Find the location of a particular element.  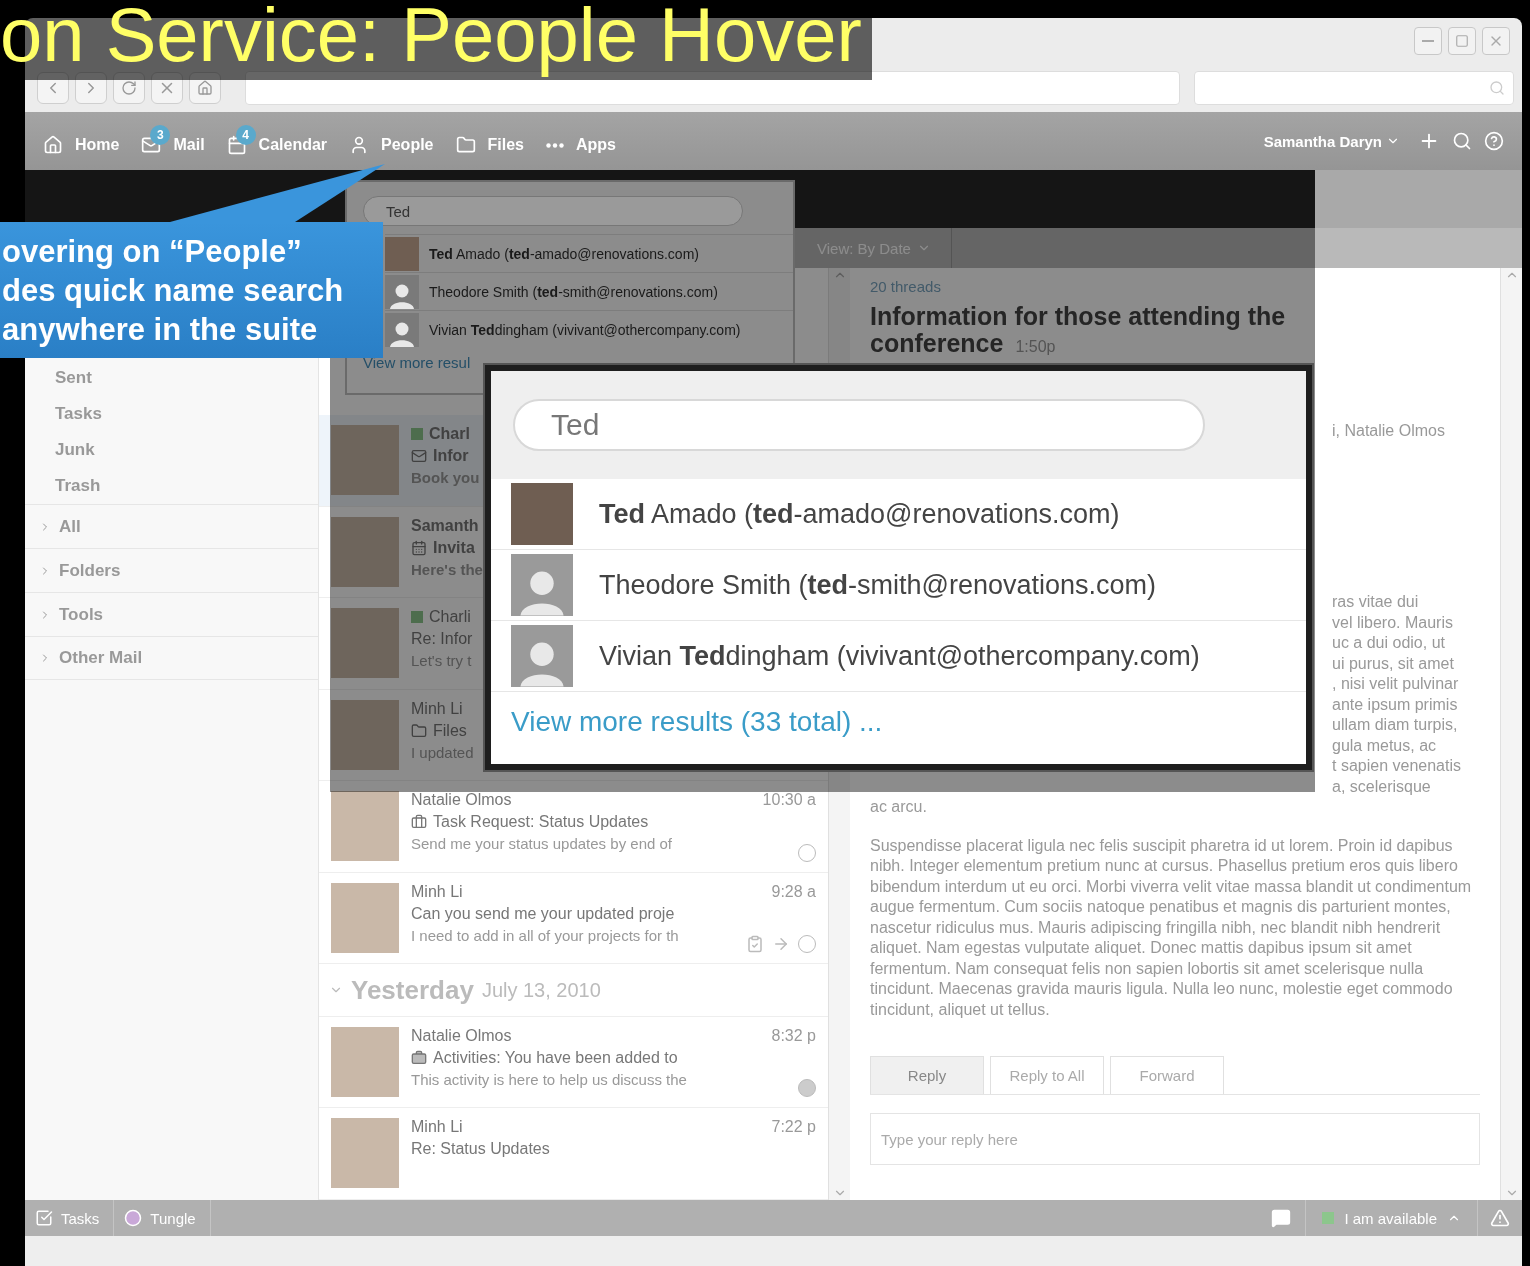

sidebar-section: Other Mail is located at coordinates (171, 658).